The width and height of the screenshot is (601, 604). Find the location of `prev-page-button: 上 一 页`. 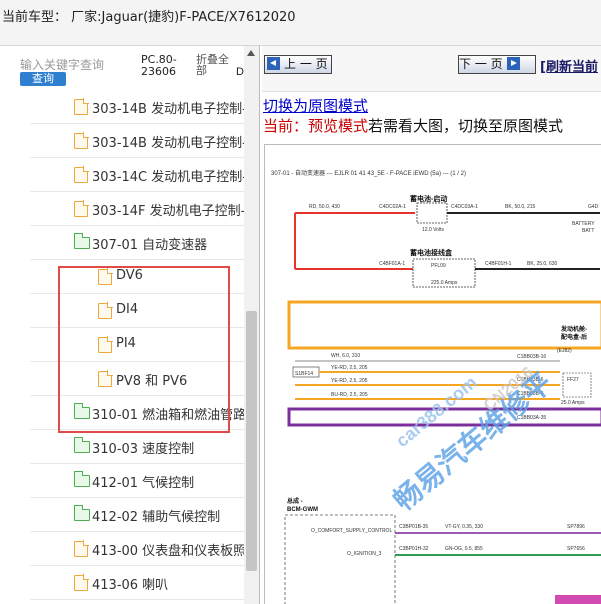

prev-page-button: 上 一 页 is located at coordinates (298, 64).